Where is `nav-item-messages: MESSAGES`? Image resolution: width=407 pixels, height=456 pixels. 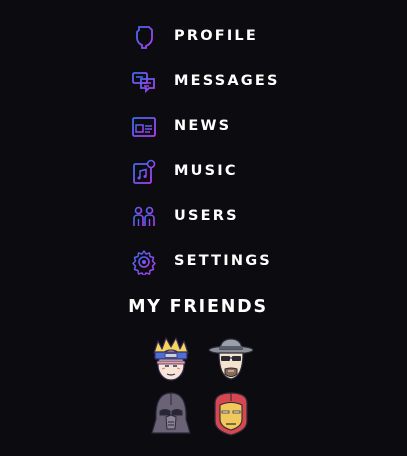
nav-item-messages: MESSAGES is located at coordinates (231, 81).